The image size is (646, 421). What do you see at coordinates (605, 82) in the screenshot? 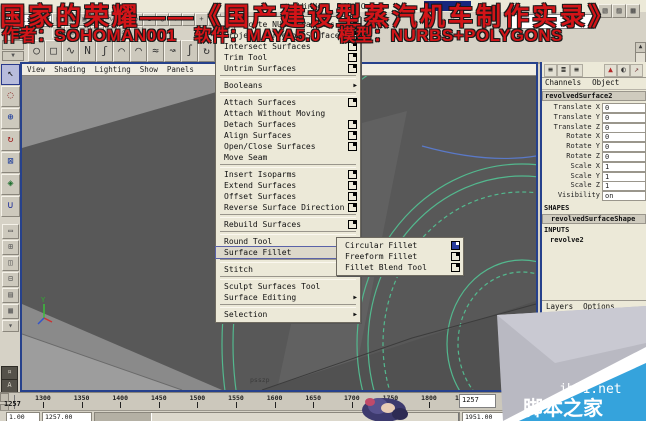
I see `channel-box-menu-object: Object` at bounding box center [605, 82].